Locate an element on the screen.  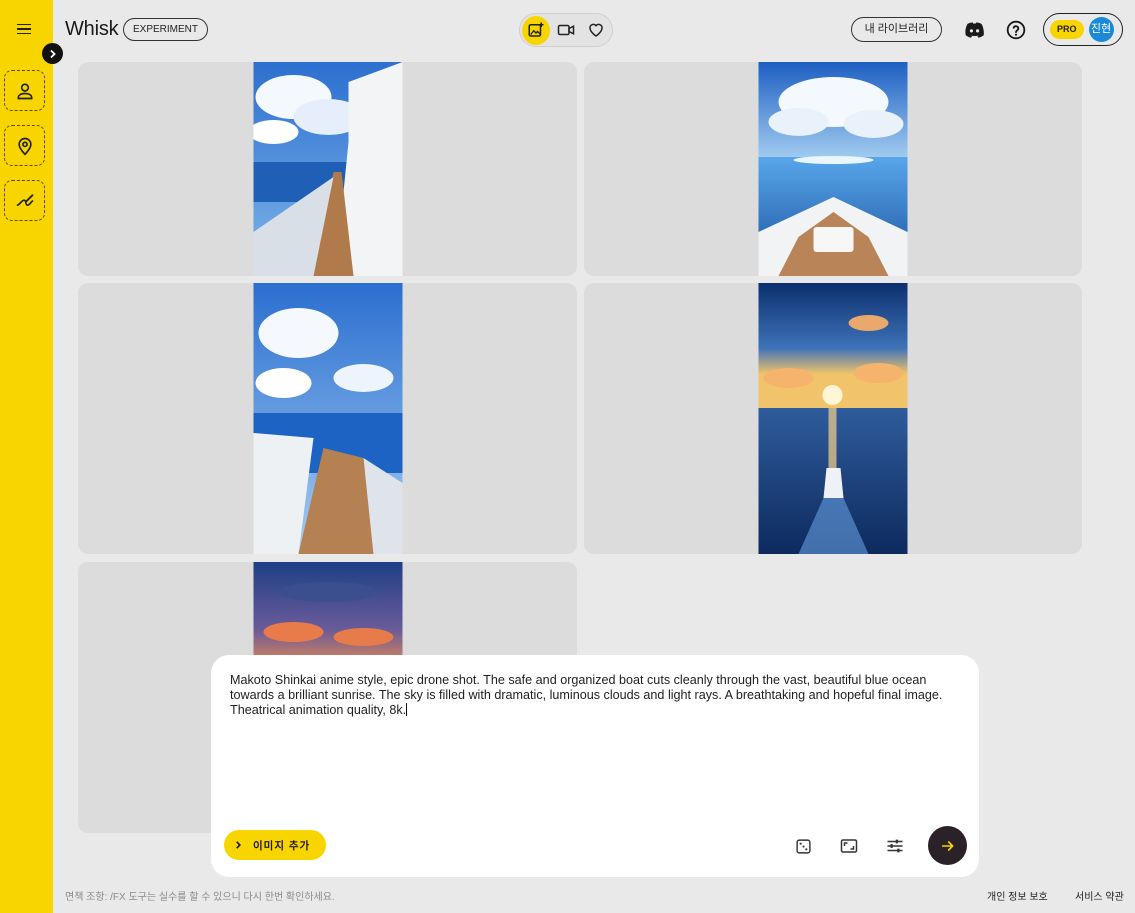
heart-icon is located at coordinates (596, 30).